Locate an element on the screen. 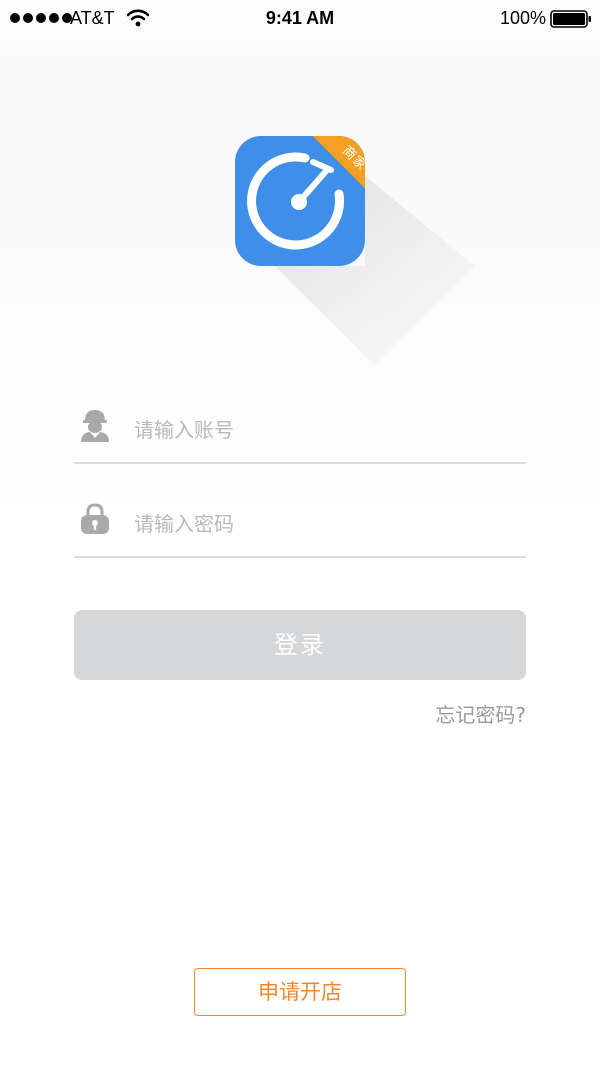 The width and height of the screenshot is (600, 1067). forgot-password-link: 忘记密码? is located at coordinates (480, 713).